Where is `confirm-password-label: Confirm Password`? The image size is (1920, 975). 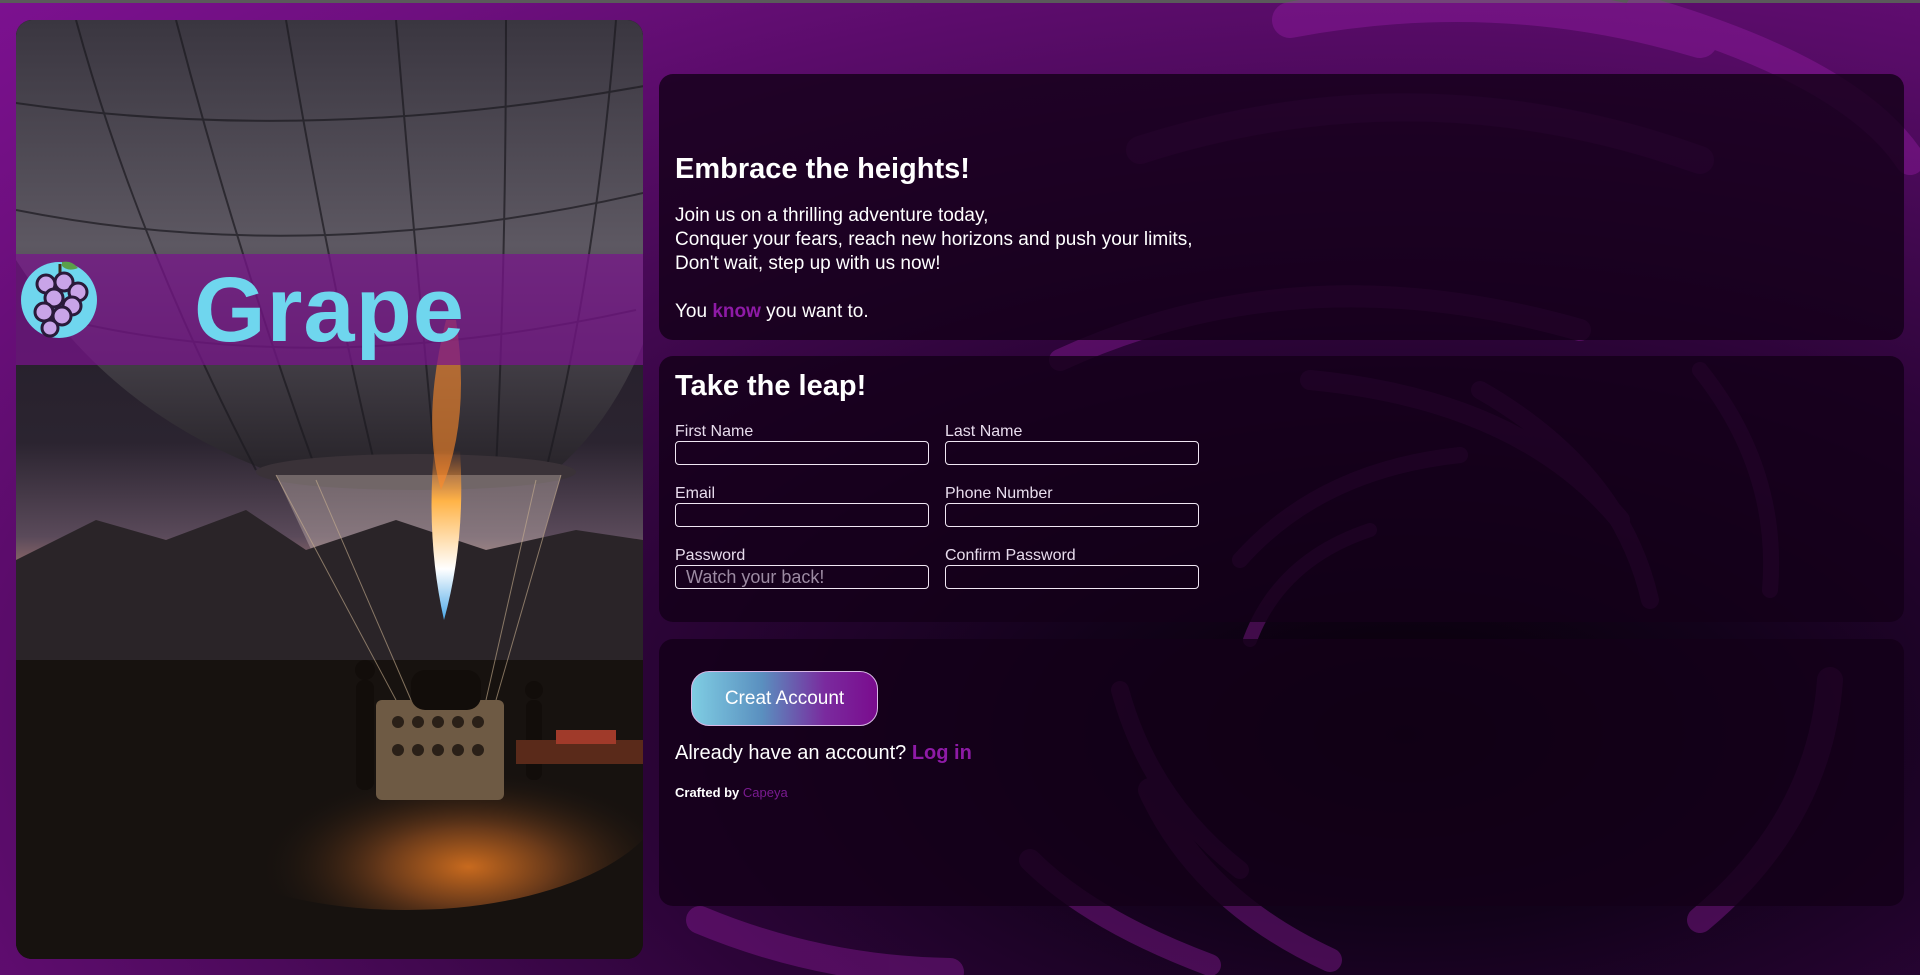
confirm-password-label: Confirm Password is located at coordinates (1010, 555).